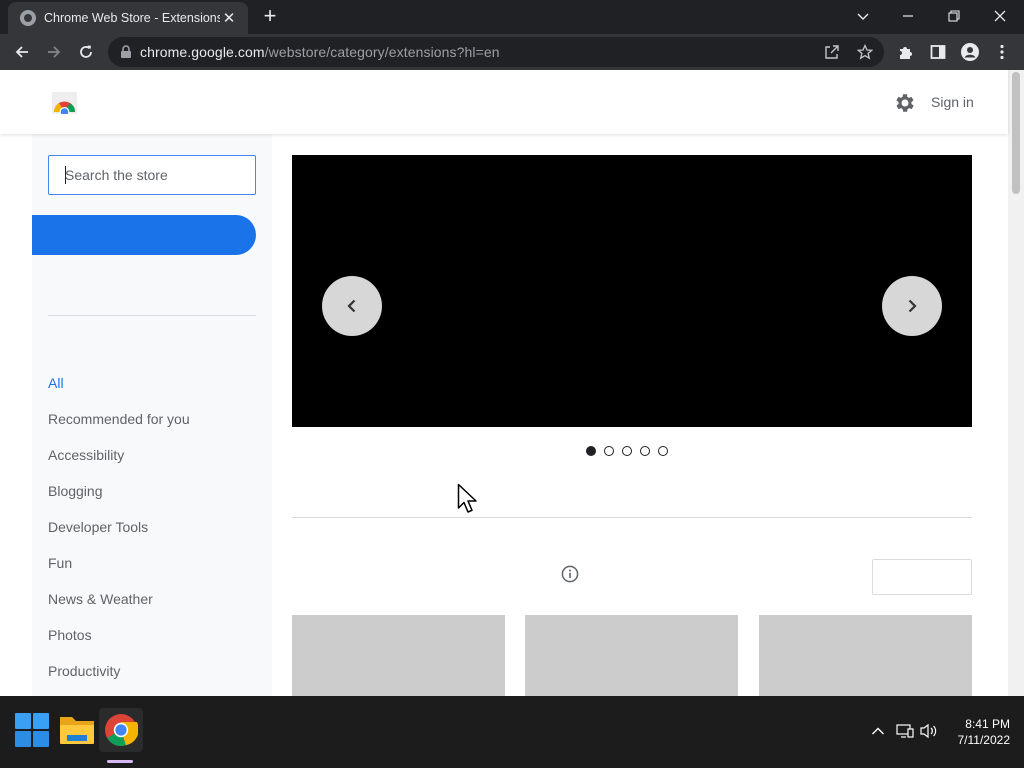 The height and width of the screenshot is (768, 1024). Describe the element at coordinates (975, 732) in the screenshot. I see `taskbar-clock: 8:41 PM 7/11/2022` at that location.